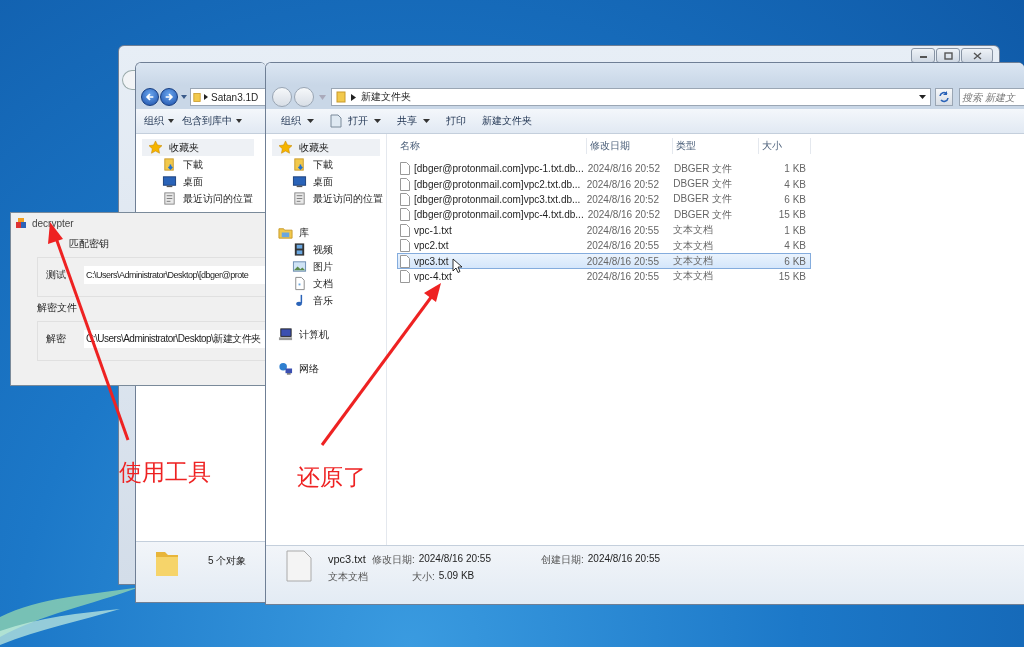 Image resolution: width=1024 pixels, height=647 pixels. I want to click on refresh-button, so click(944, 97).